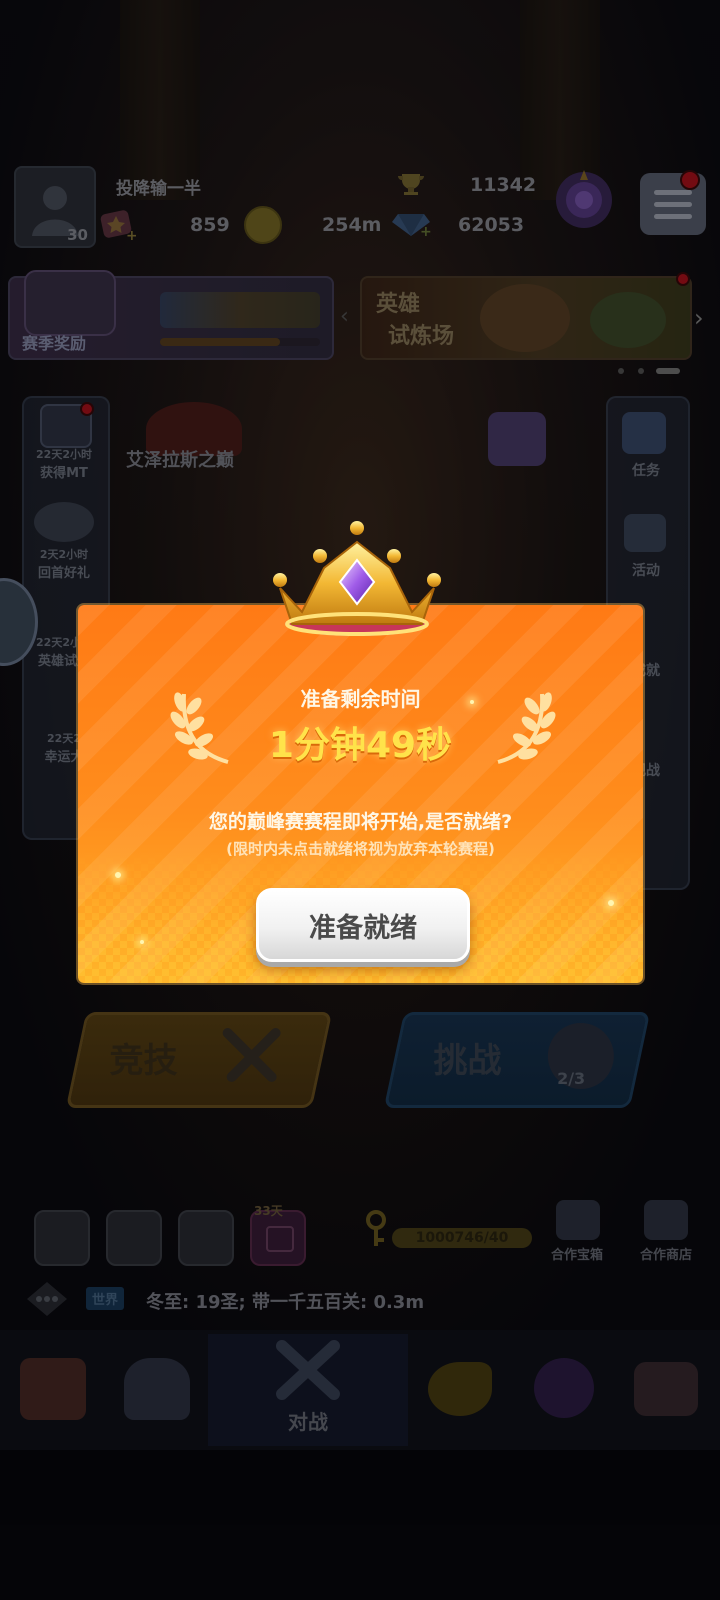 Image resolution: width=720 pixels, height=1600 pixels. I want to click on dialog-title: 准备剩余时间, so click(360, 699).